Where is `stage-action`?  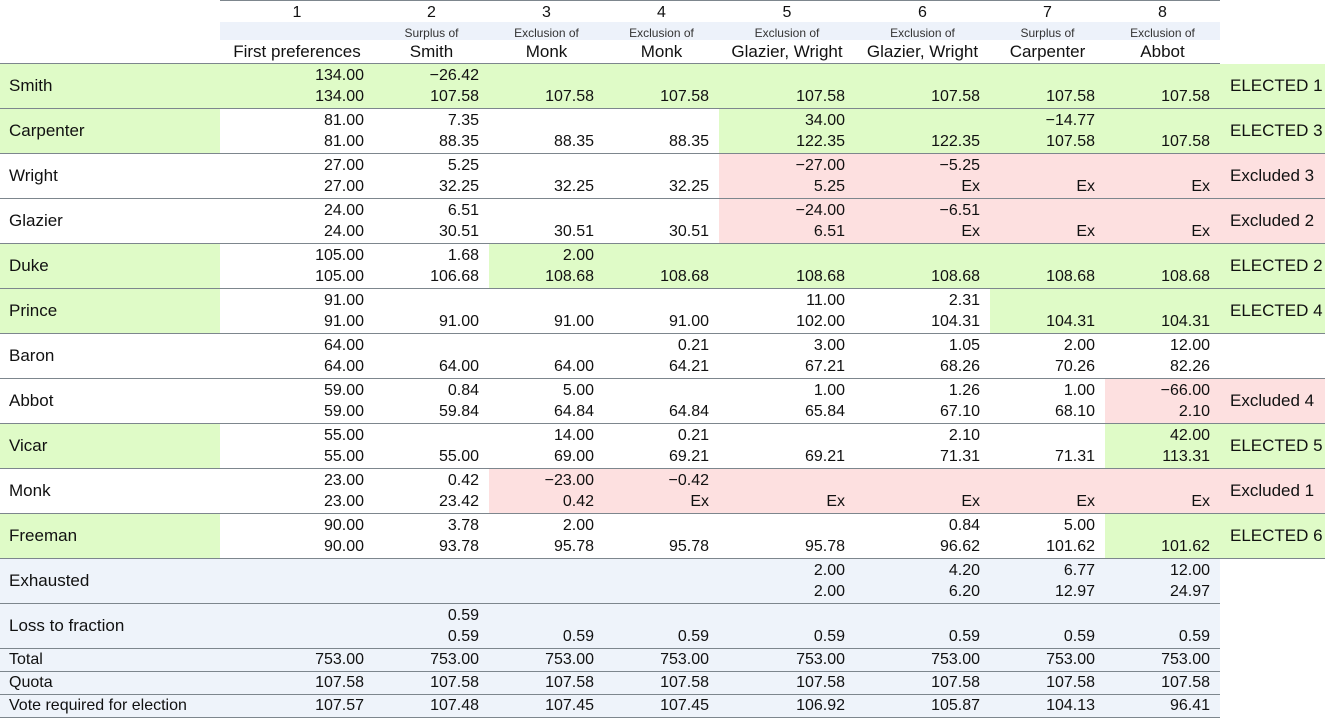 stage-action is located at coordinates (297, 31).